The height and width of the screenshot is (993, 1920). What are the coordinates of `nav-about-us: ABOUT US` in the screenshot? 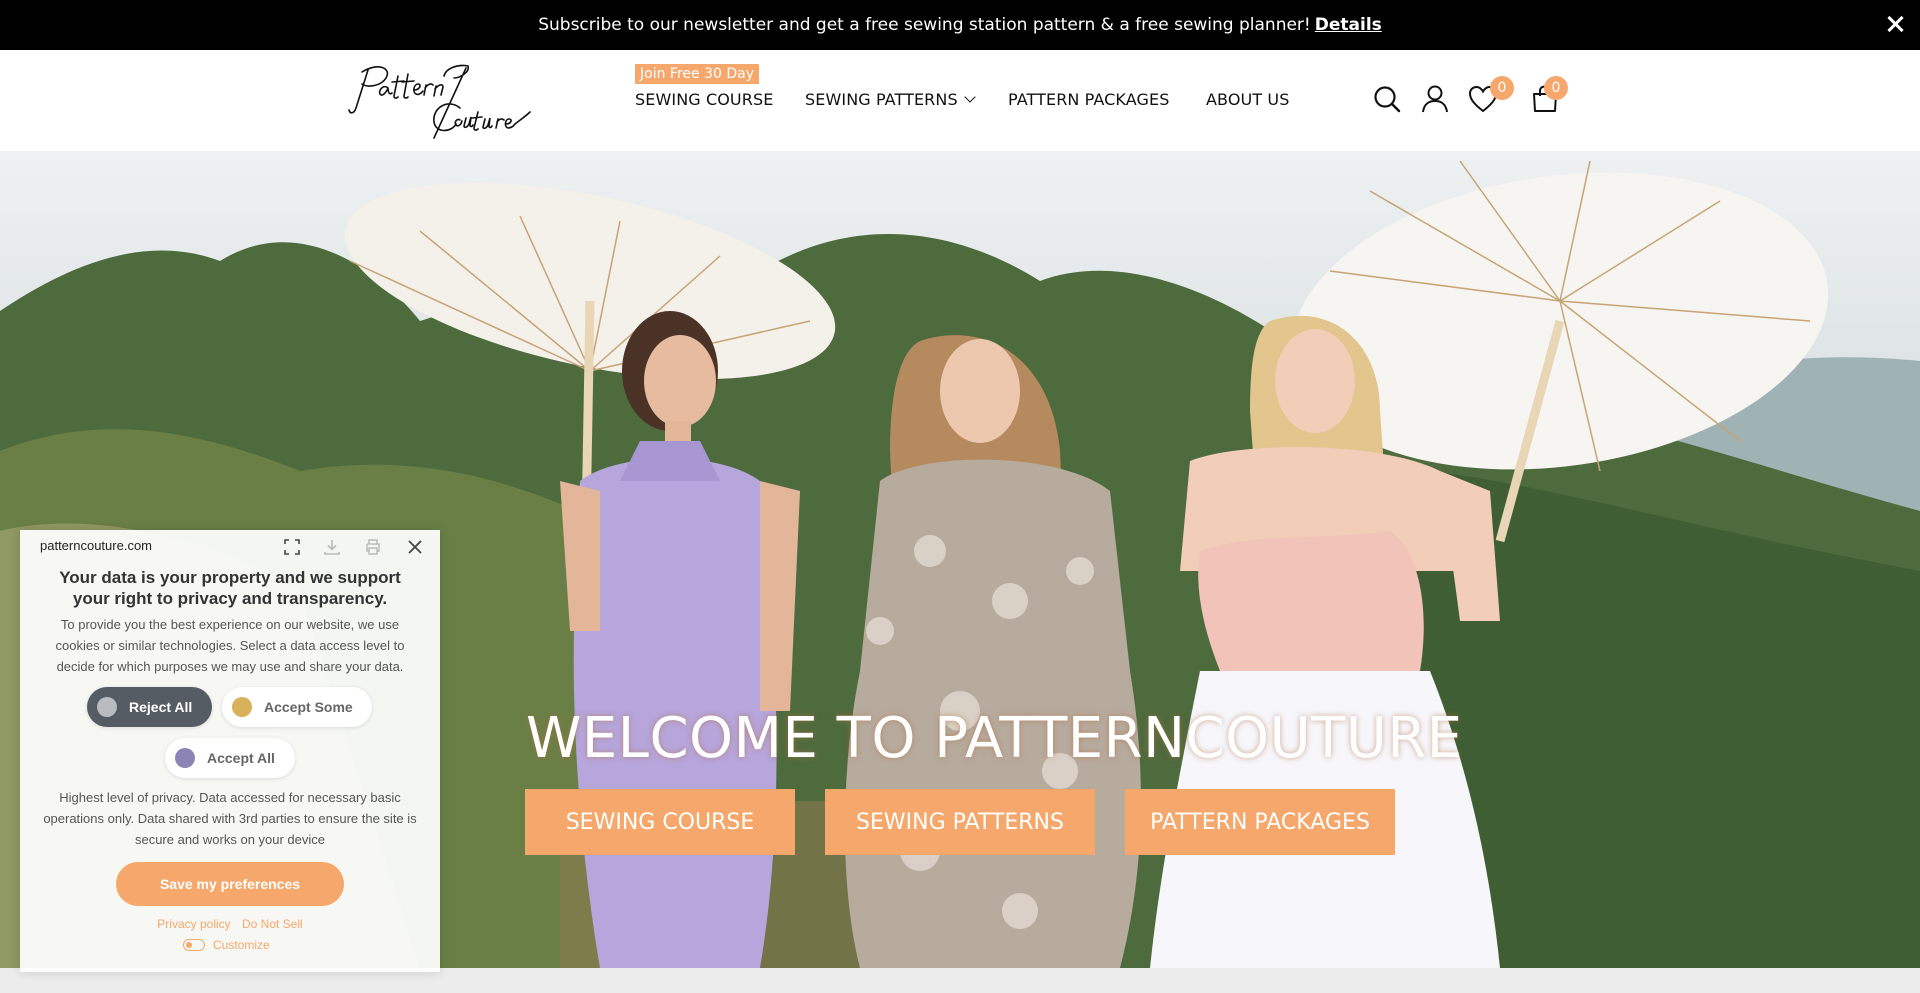 It's located at (1247, 99).